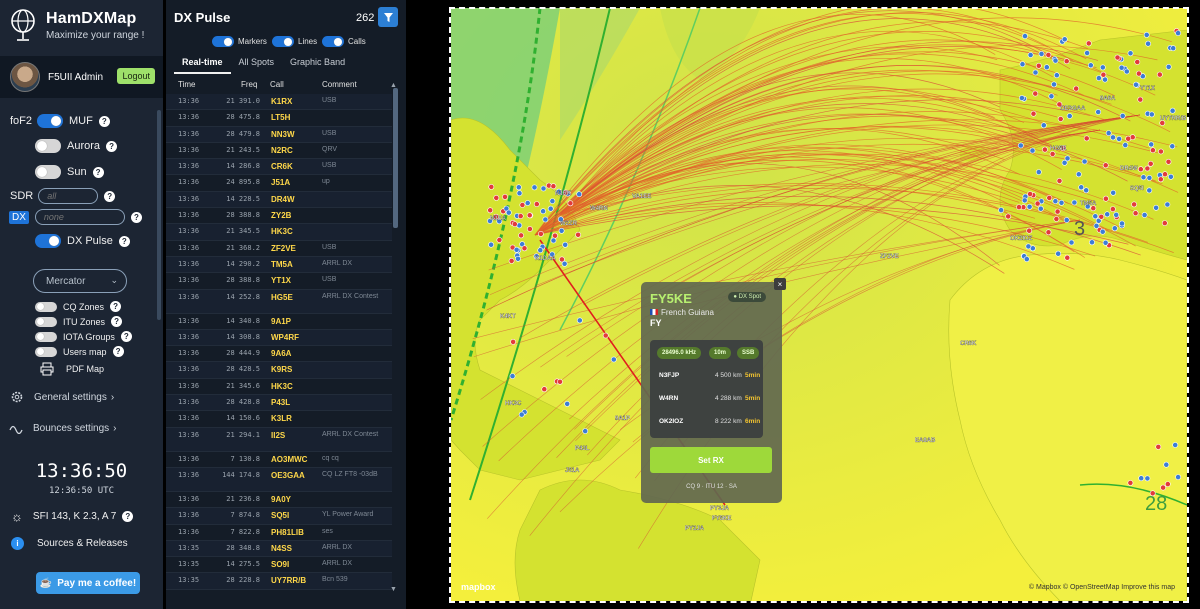 The width and height of the screenshot is (1200, 609). Describe the element at coordinates (136, 76) in the screenshot. I see `logout-button: Logout` at that location.